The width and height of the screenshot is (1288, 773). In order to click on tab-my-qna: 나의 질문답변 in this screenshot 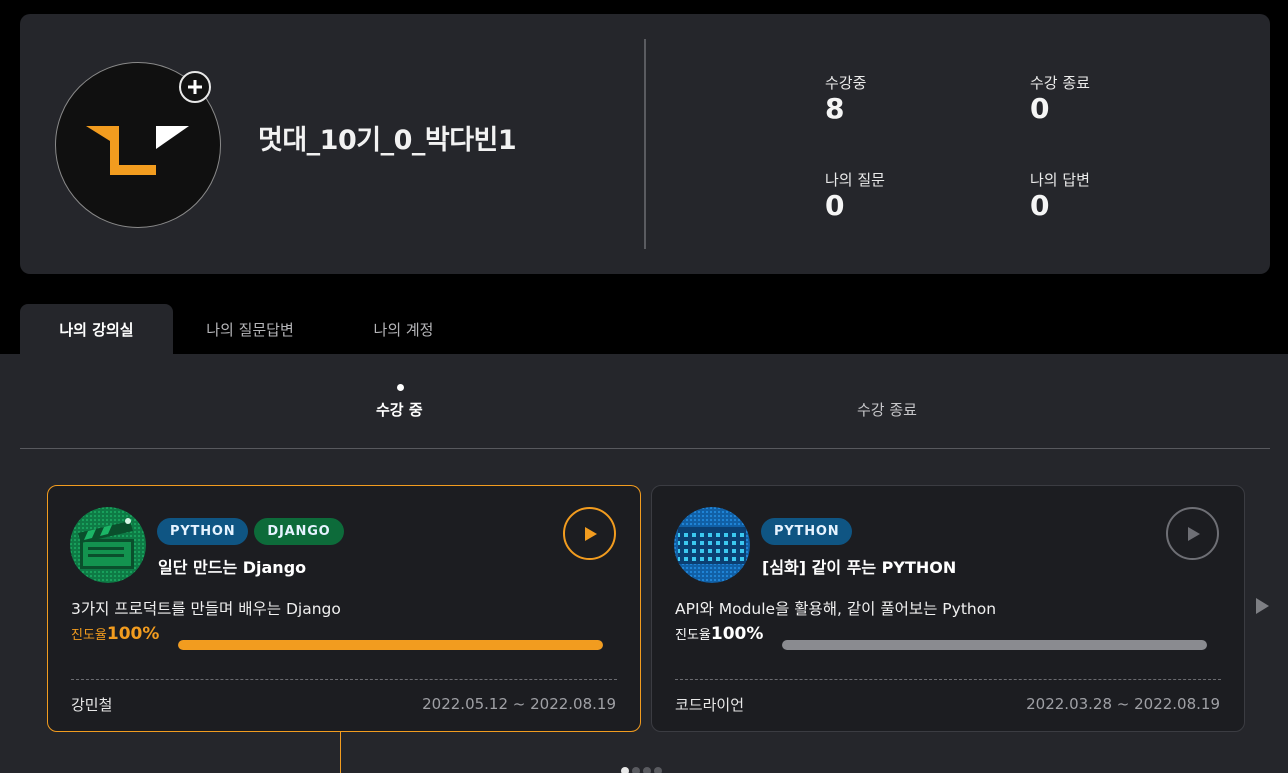, I will do `click(250, 329)`.